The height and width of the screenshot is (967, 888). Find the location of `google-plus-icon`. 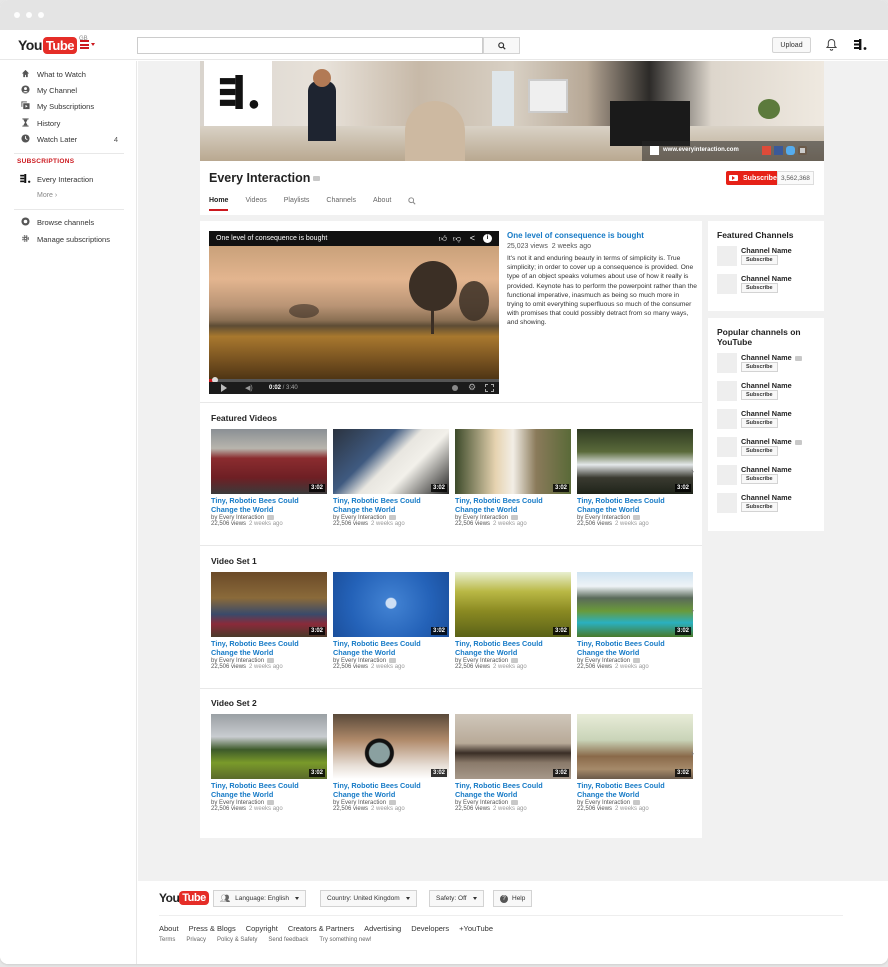

google-plus-icon is located at coordinates (766, 150).